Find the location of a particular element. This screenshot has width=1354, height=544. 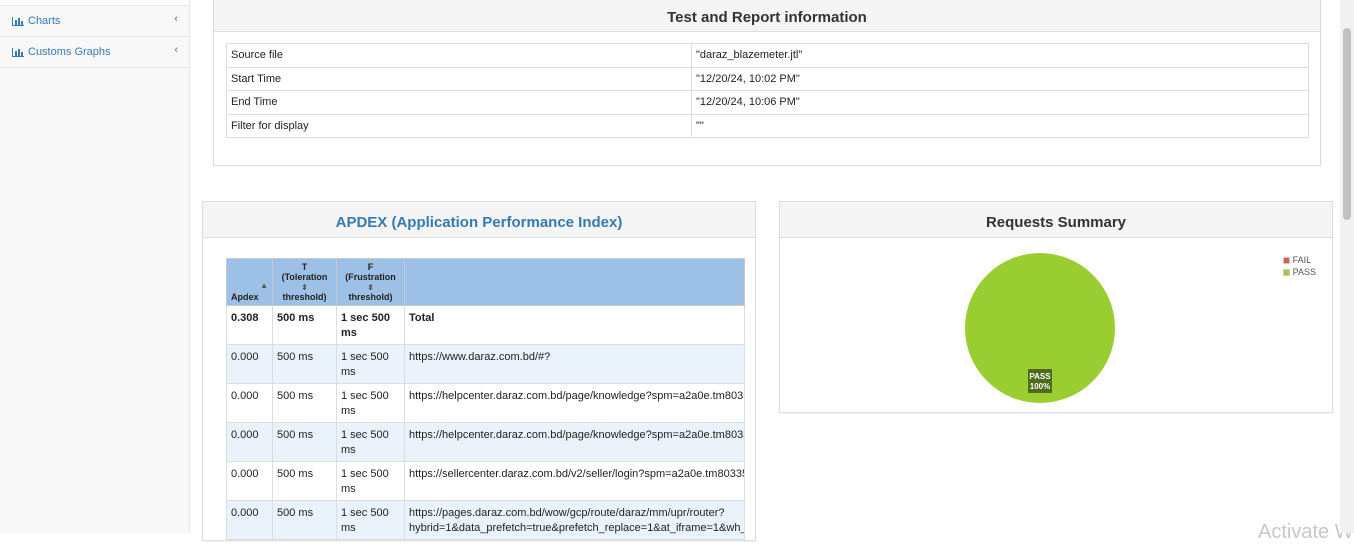

slice-label-name: PASS is located at coordinates (1040, 376).